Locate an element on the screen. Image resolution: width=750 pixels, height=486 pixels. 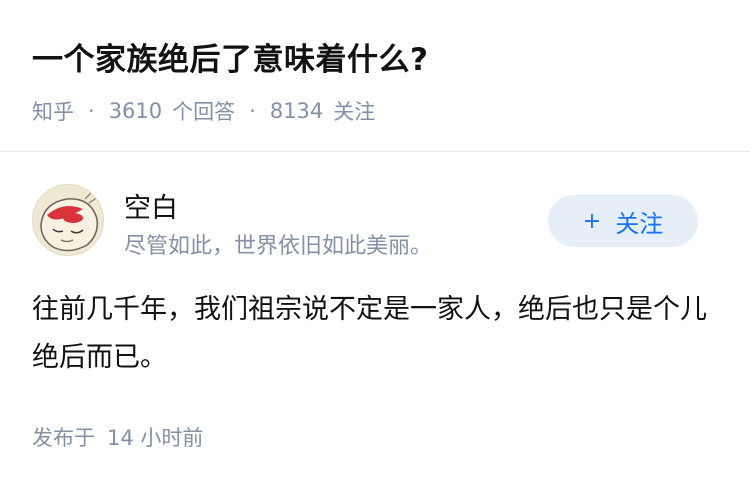
follower-count: 8134 is located at coordinates (296, 111).